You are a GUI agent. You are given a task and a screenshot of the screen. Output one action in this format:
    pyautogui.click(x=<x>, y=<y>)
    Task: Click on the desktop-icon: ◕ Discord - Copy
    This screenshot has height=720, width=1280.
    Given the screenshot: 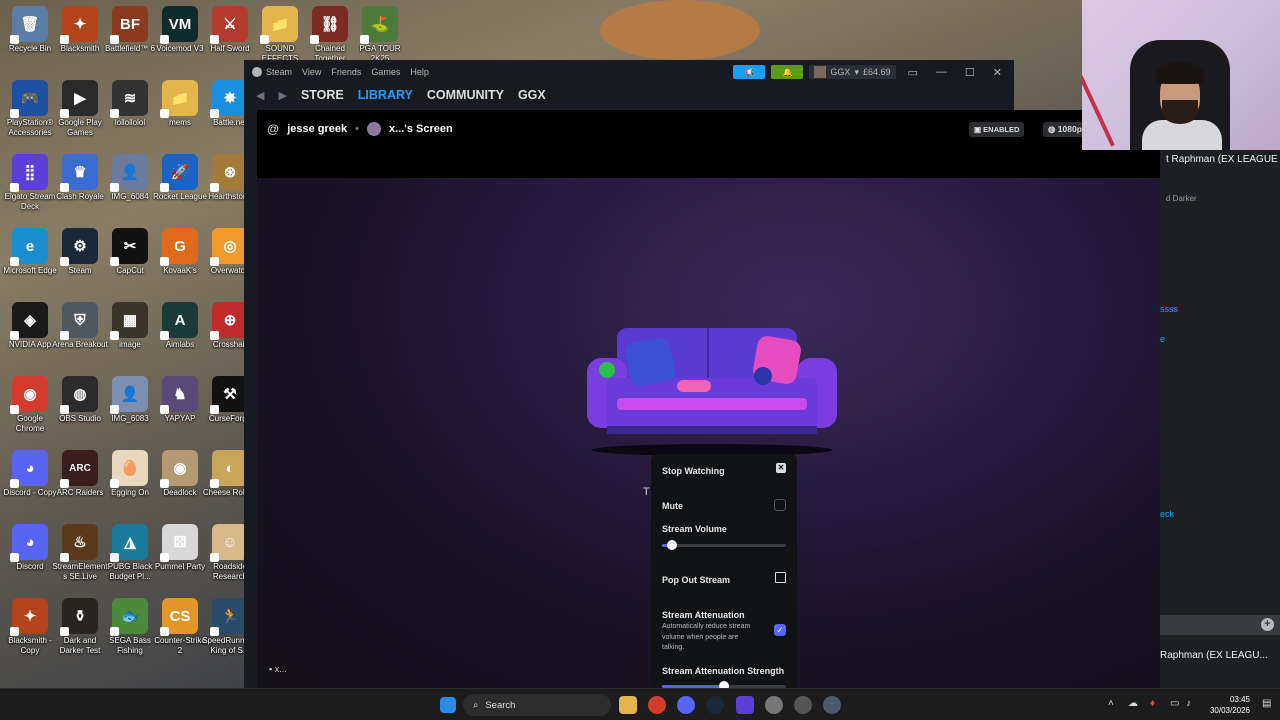 What is the action you would take?
    pyautogui.click(x=30, y=474)
    